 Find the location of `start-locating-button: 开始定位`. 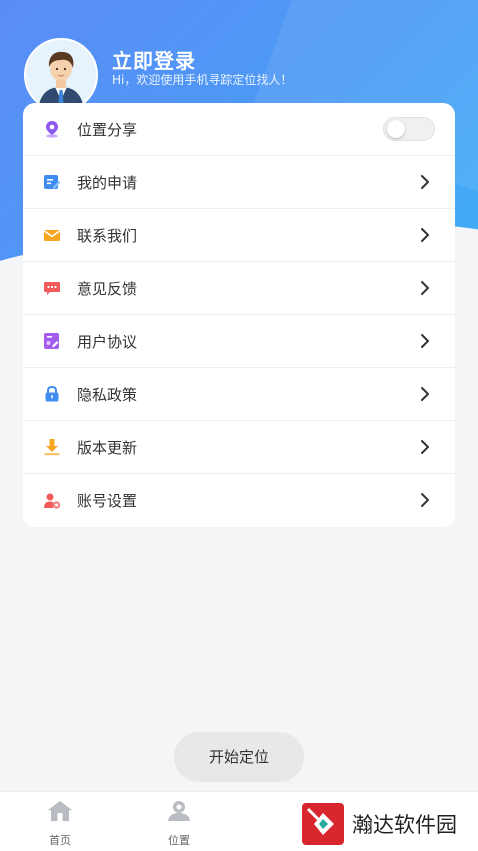

start-locating-button: 开始定位 is located at coordinates (239, 757).